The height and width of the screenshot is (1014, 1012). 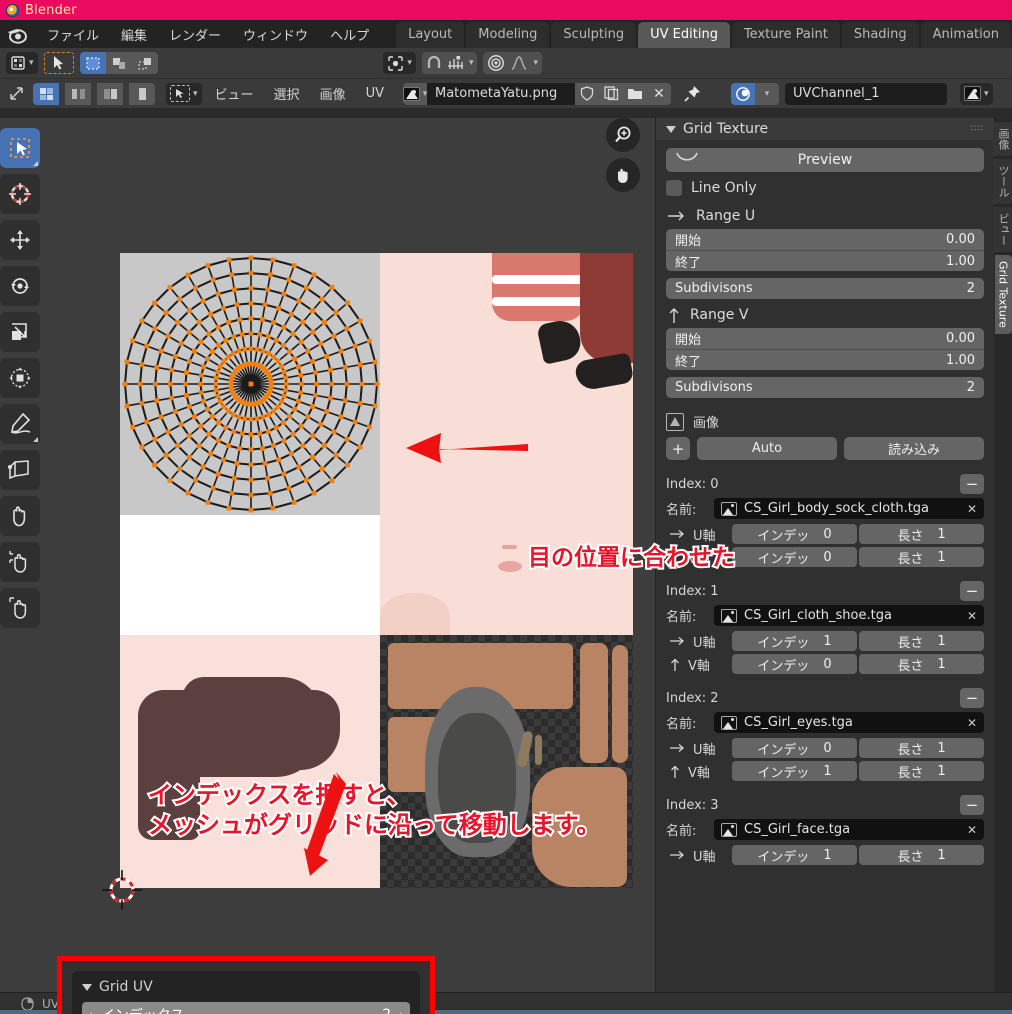 I want to click on pivot-point-button: ▾, so click(x=399, y=63).